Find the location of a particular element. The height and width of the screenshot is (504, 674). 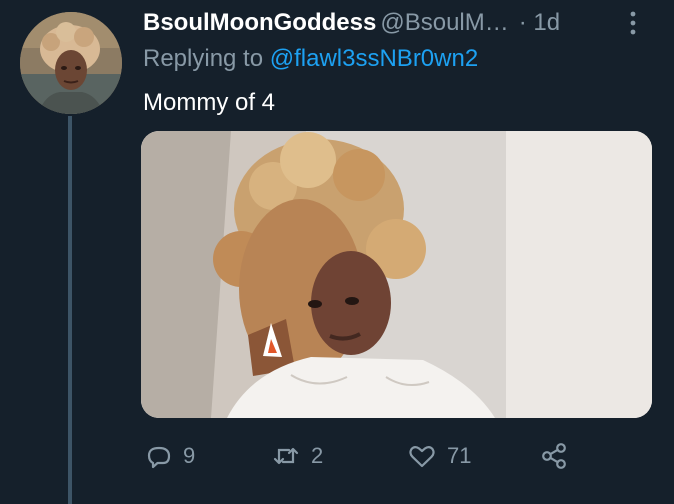

avatar-image is located at coordinates (71, 63).